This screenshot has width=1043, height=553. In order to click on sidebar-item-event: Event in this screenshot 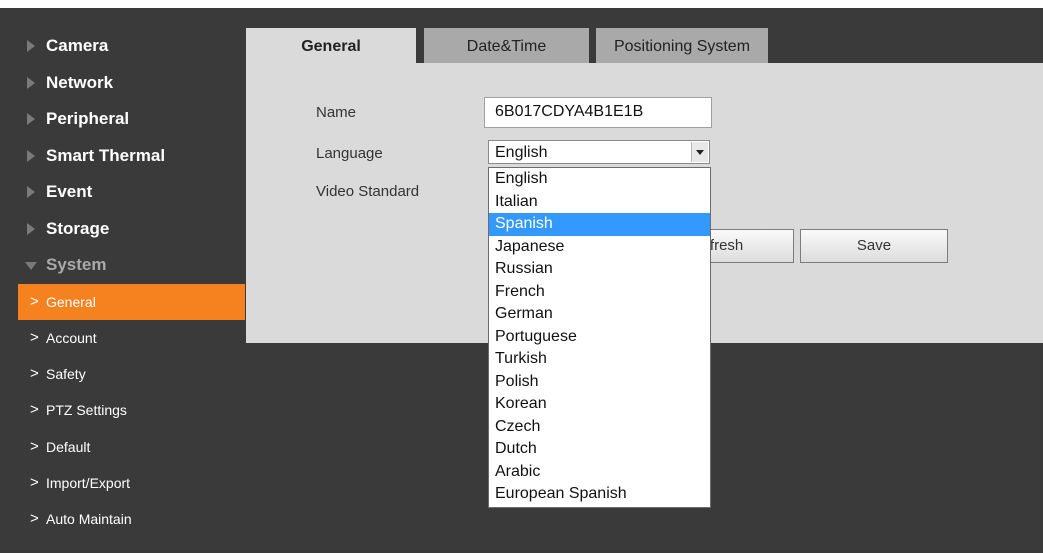, I will do `click(123, 192)`.